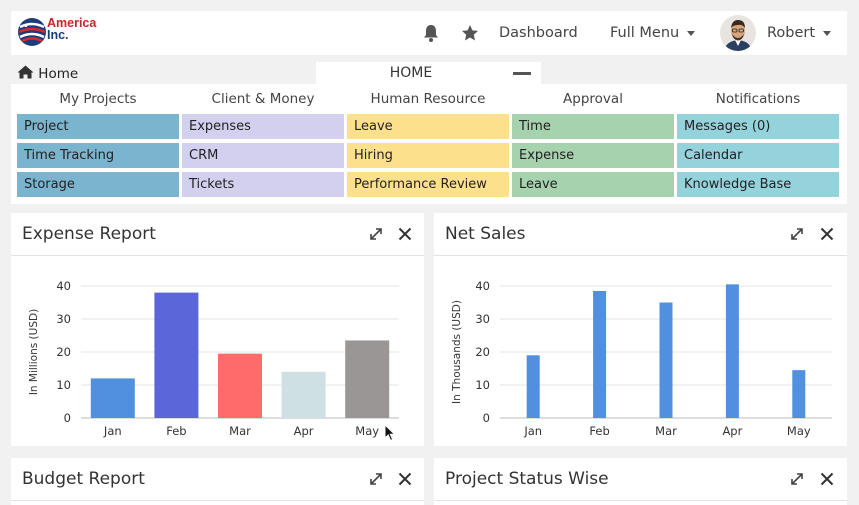 This screenshot has height=505, width=859. What do you see at coordinates (640, 234) in the screenshot?
I see `widget-header: Net Sales` at bounding box center [640, 234].